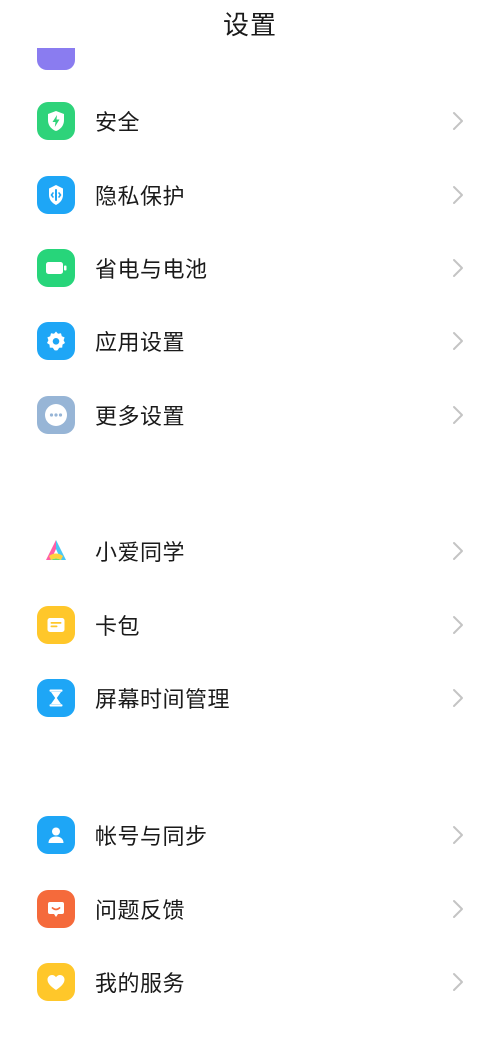 This screenshot has height=1047, width=500. What do you see at coordinates (56, 415) in the screenshot?
I see `more-dots-icon` at bounding box center [56, 415].